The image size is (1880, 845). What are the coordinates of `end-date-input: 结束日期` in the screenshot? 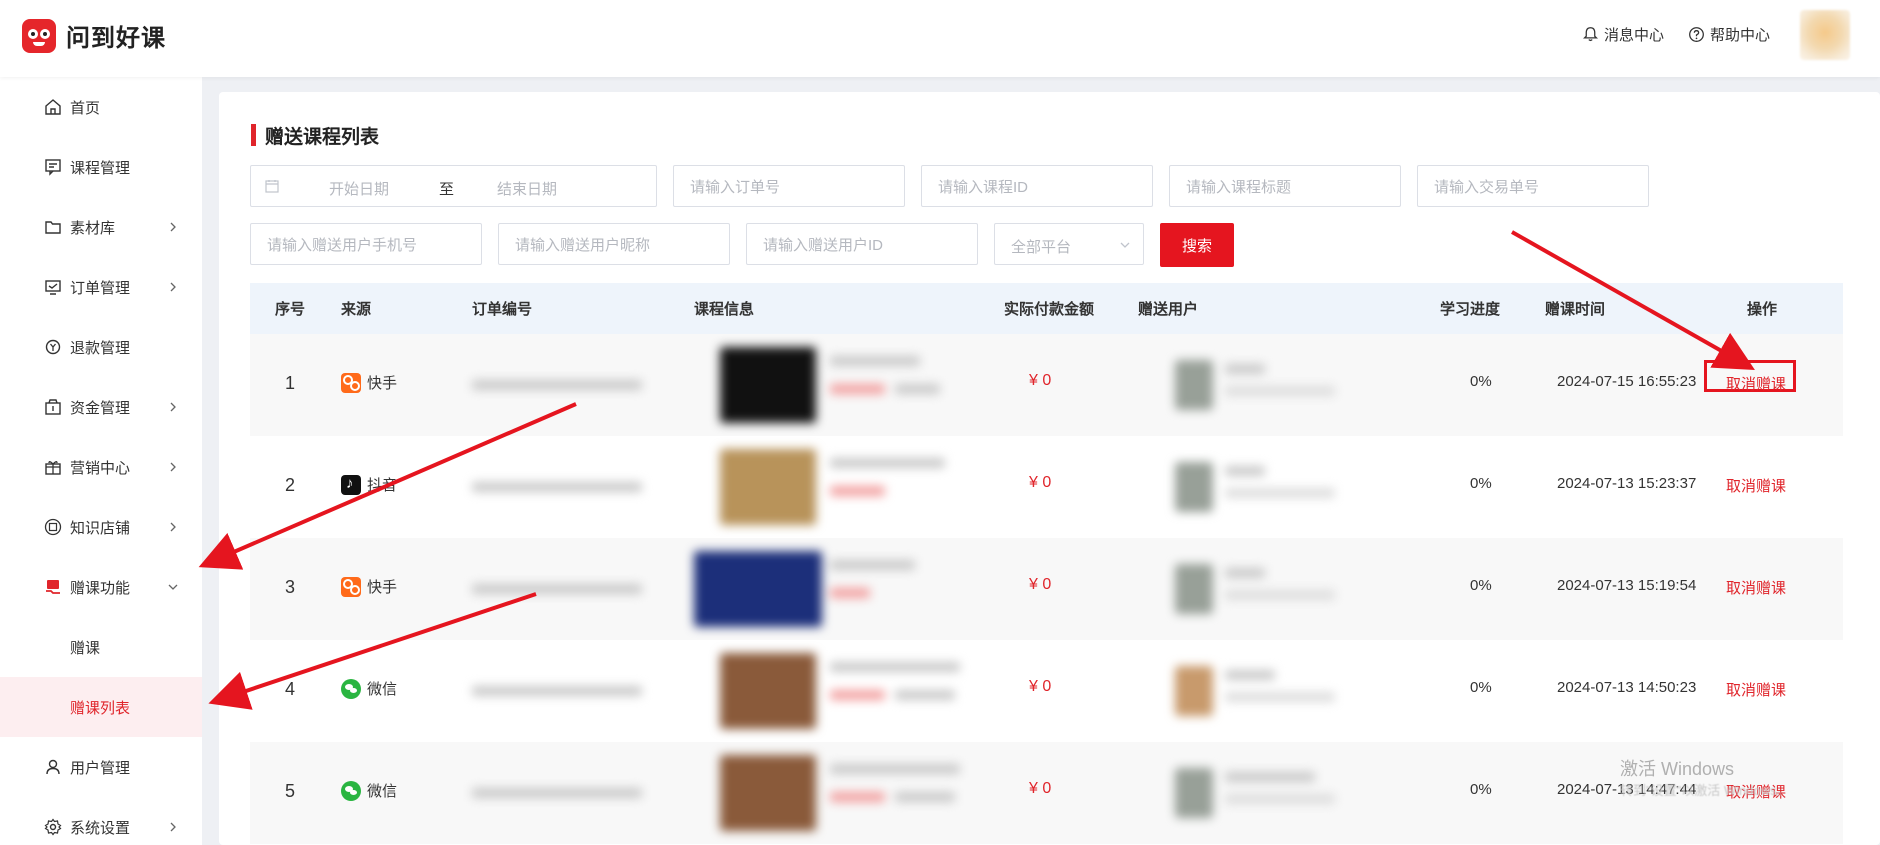 It's located at (527, 188).